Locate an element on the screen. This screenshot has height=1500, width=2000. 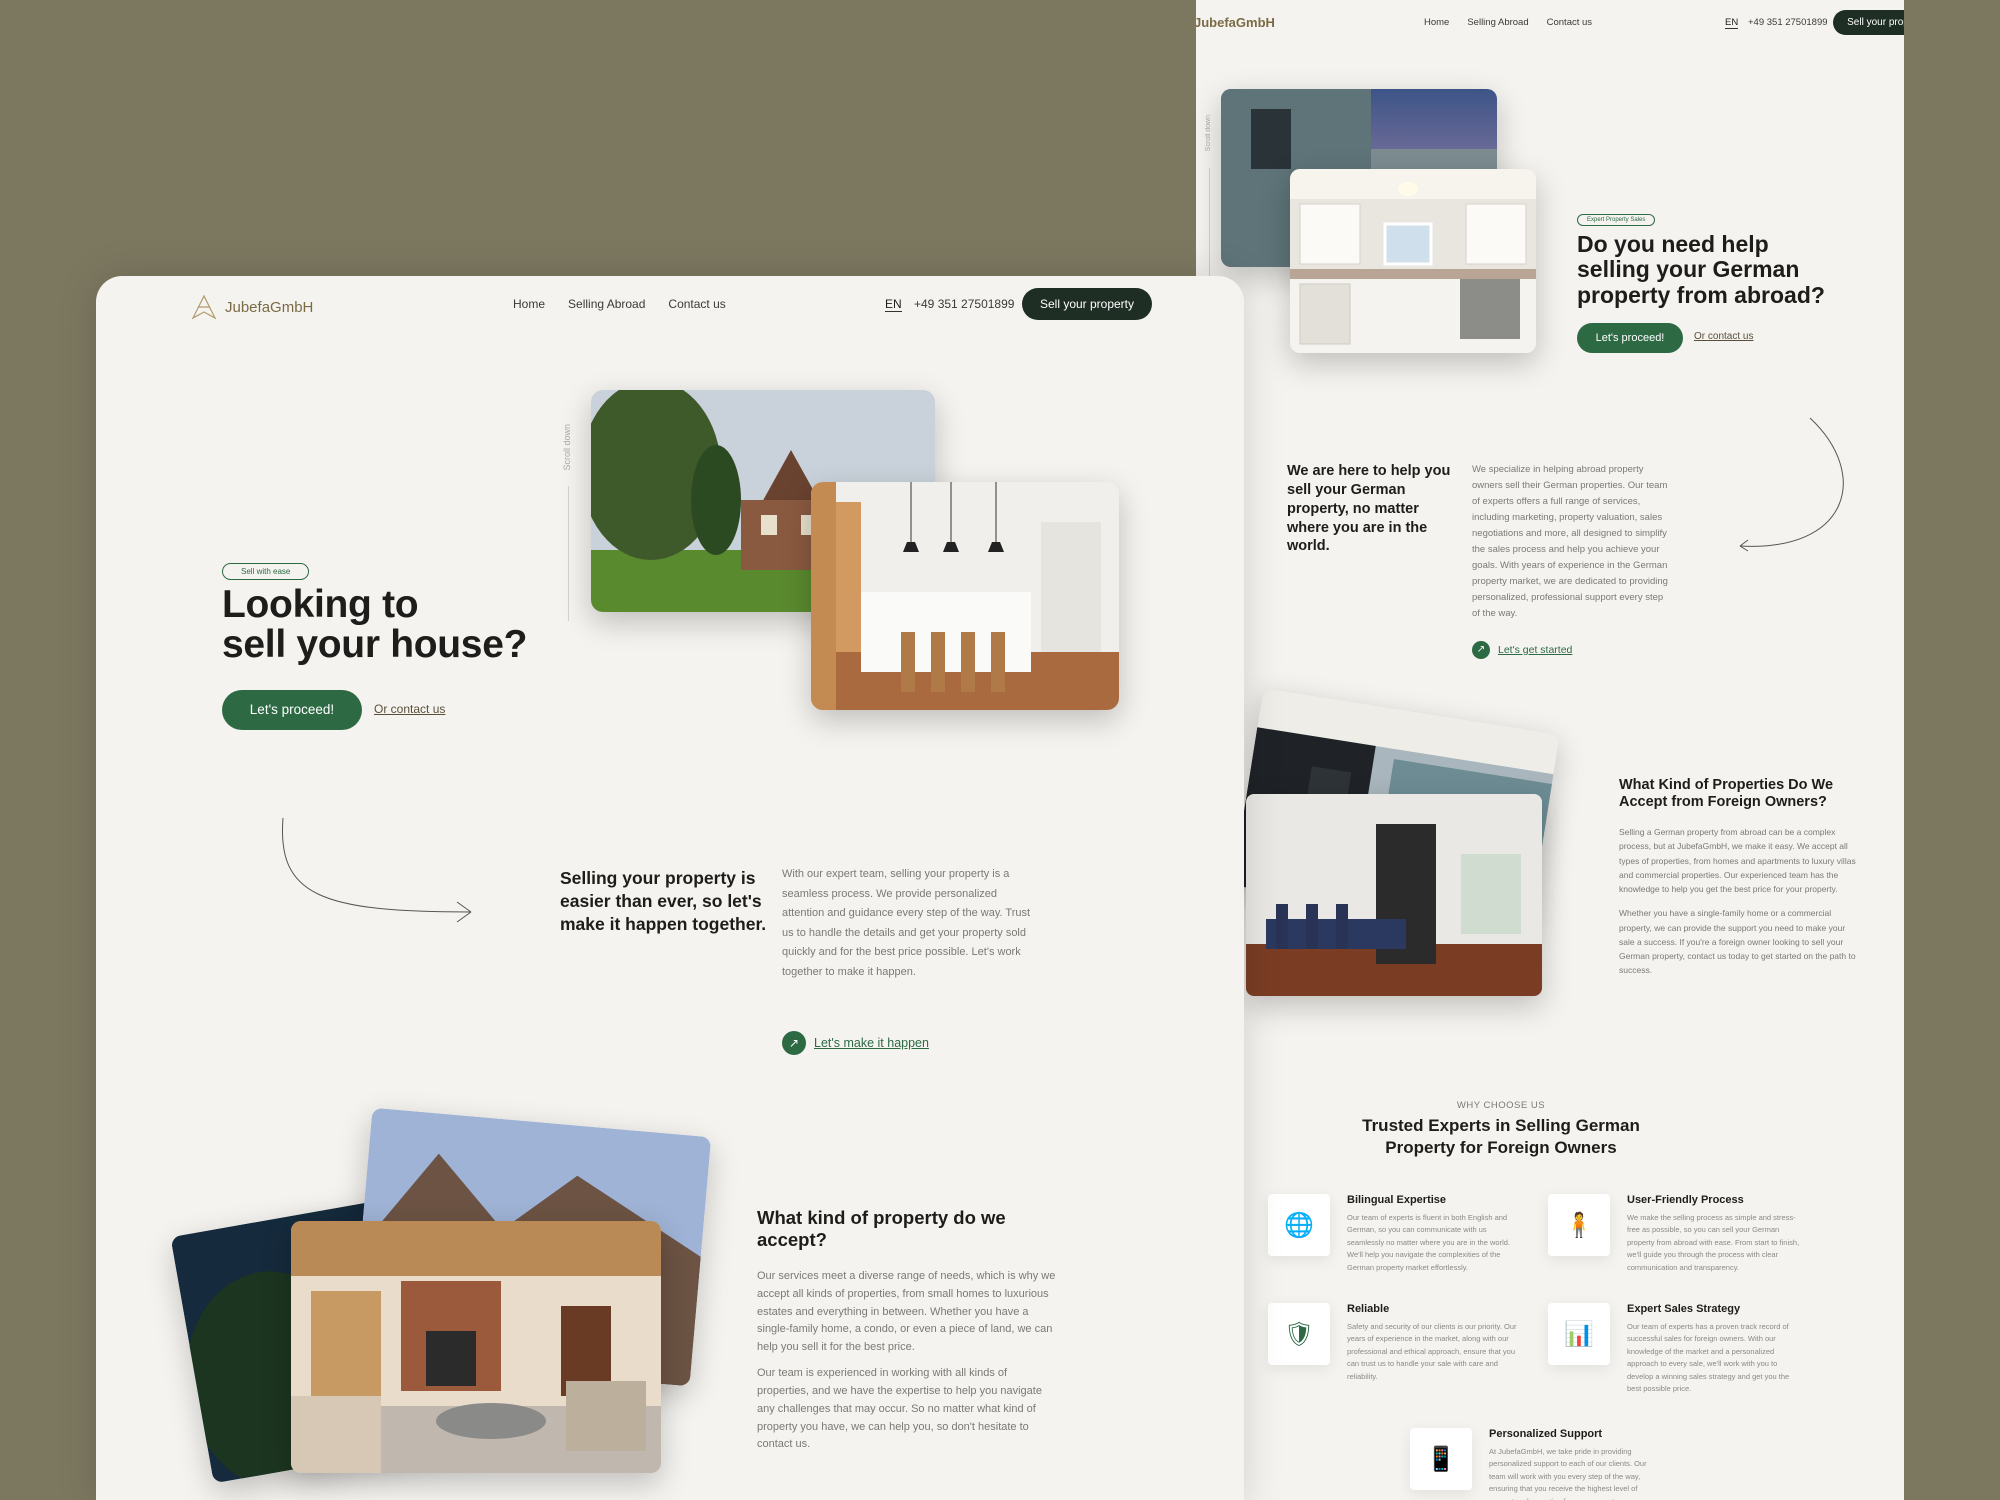
chart-board-icon: 📊 is located at coordinates (1579, 1334).